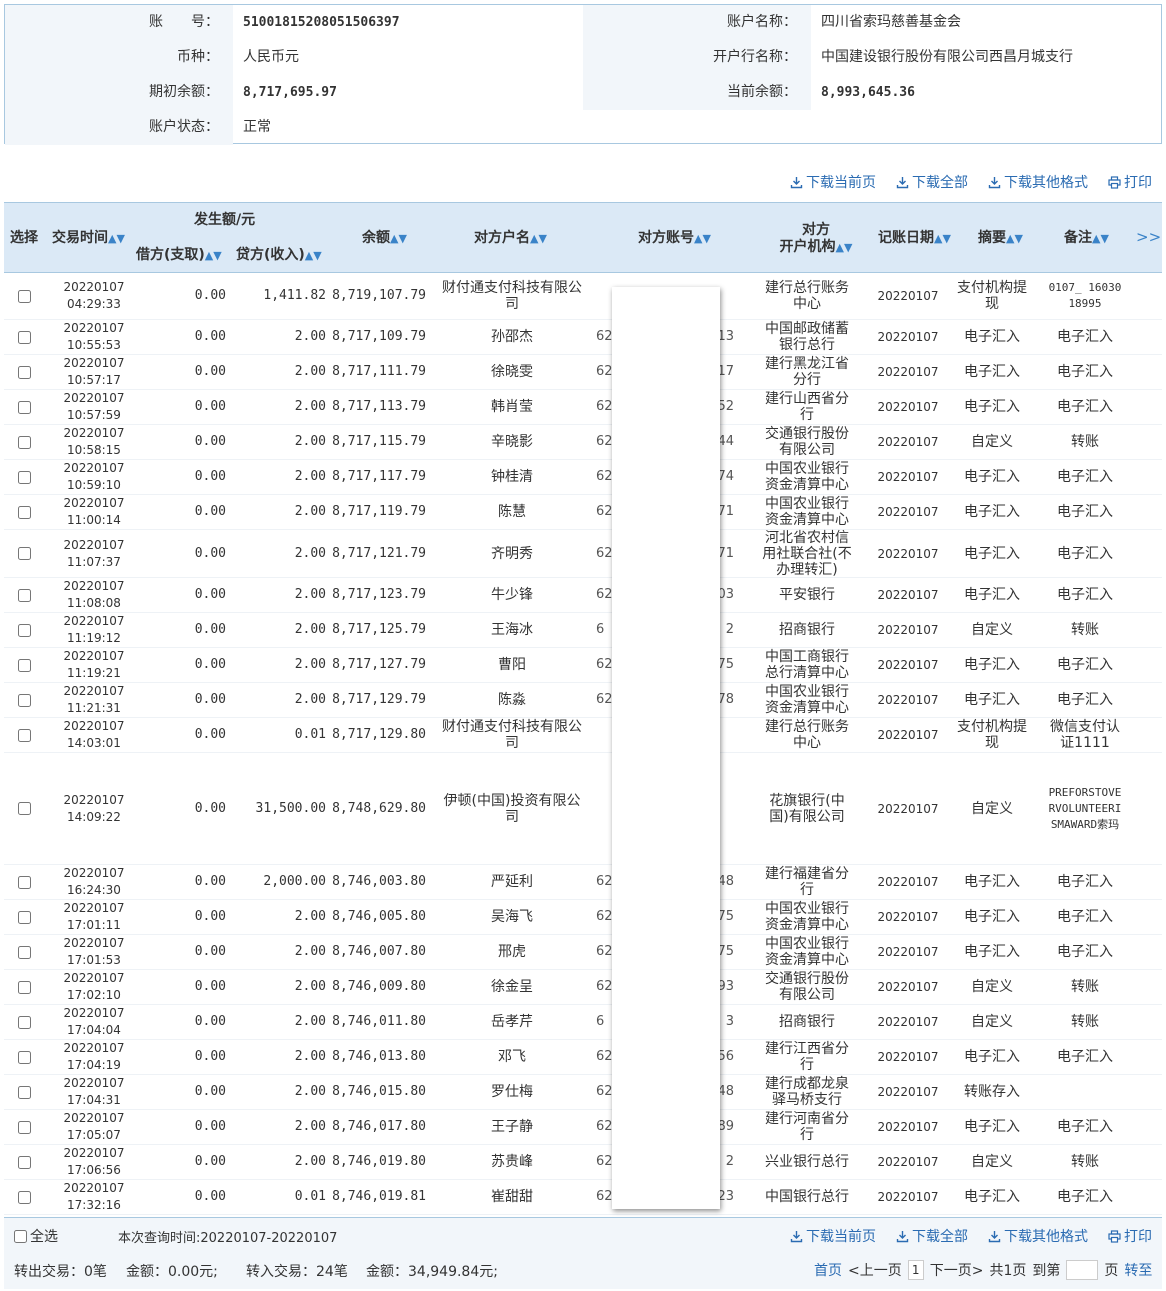 The height and width of the screenshot is (1291, 1166). What do you see at coordinates (833, 1236) in the screenshot?
I see `download-page-button-bottom: 下载当前页` at bounding box center [833, 1236].